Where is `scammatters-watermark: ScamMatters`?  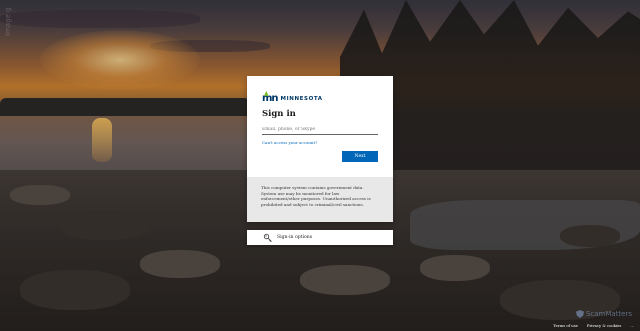 scammatters-watermark: ScamMatters is located at coordinates (603, 314).